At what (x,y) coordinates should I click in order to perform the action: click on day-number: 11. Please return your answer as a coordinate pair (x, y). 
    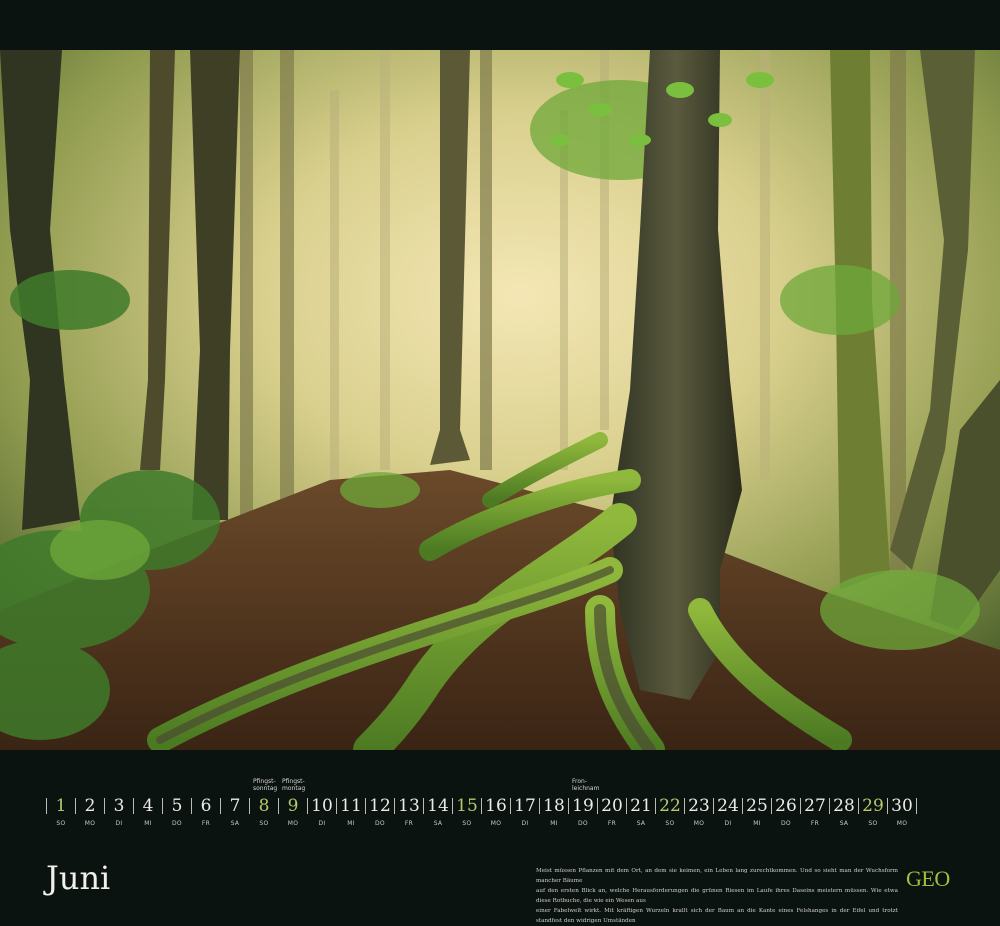
    Looking at the image, I should click on (351, 806).